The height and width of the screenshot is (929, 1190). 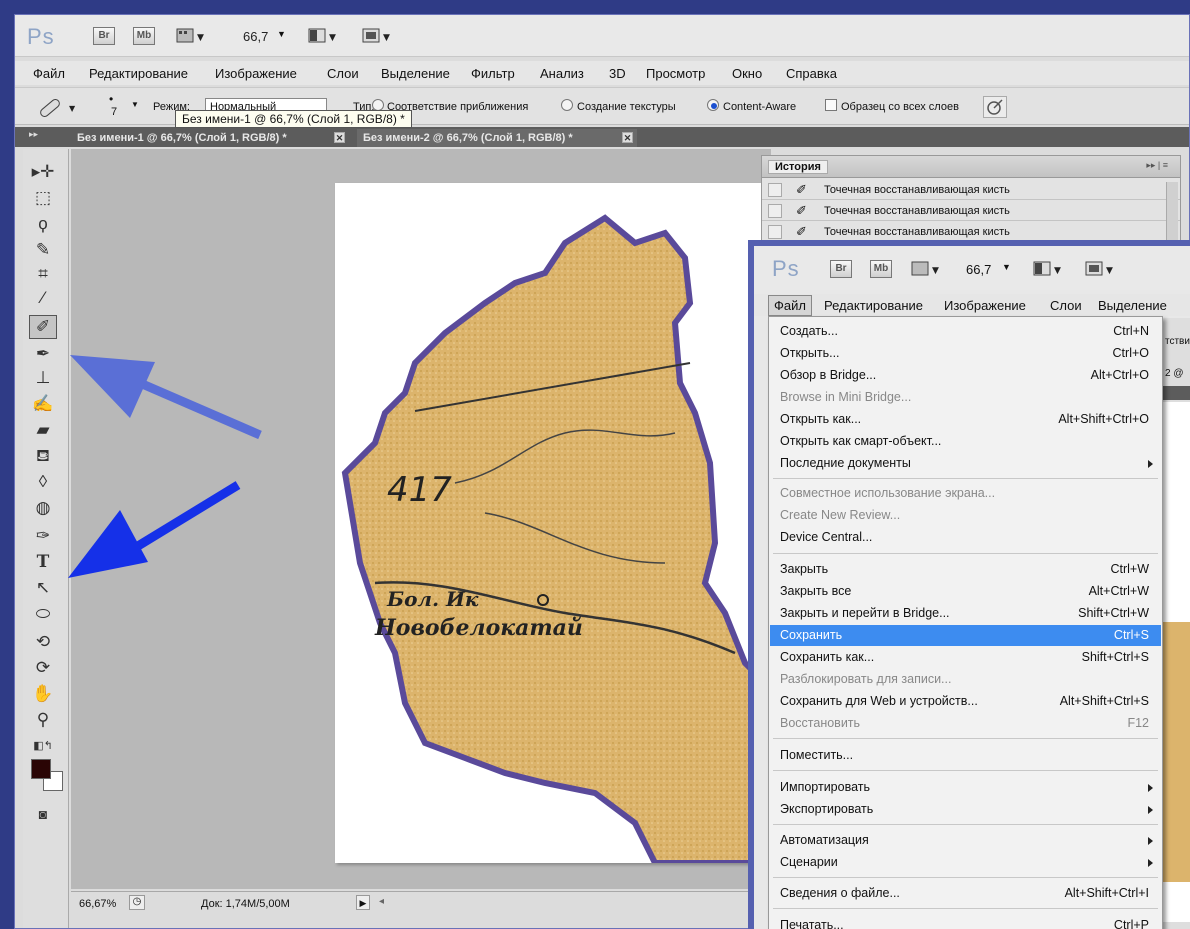 I want to click on menu-filter: Фильтр, so click(x=493, y=73).